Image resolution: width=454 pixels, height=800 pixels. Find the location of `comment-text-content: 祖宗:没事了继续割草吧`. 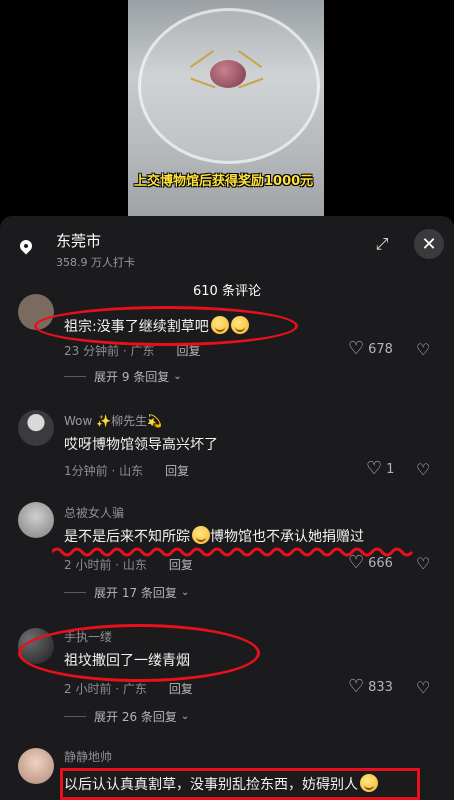

comment-text-content: 祖宗:没事了继续割草吧 is located at coordinates (136, 327).